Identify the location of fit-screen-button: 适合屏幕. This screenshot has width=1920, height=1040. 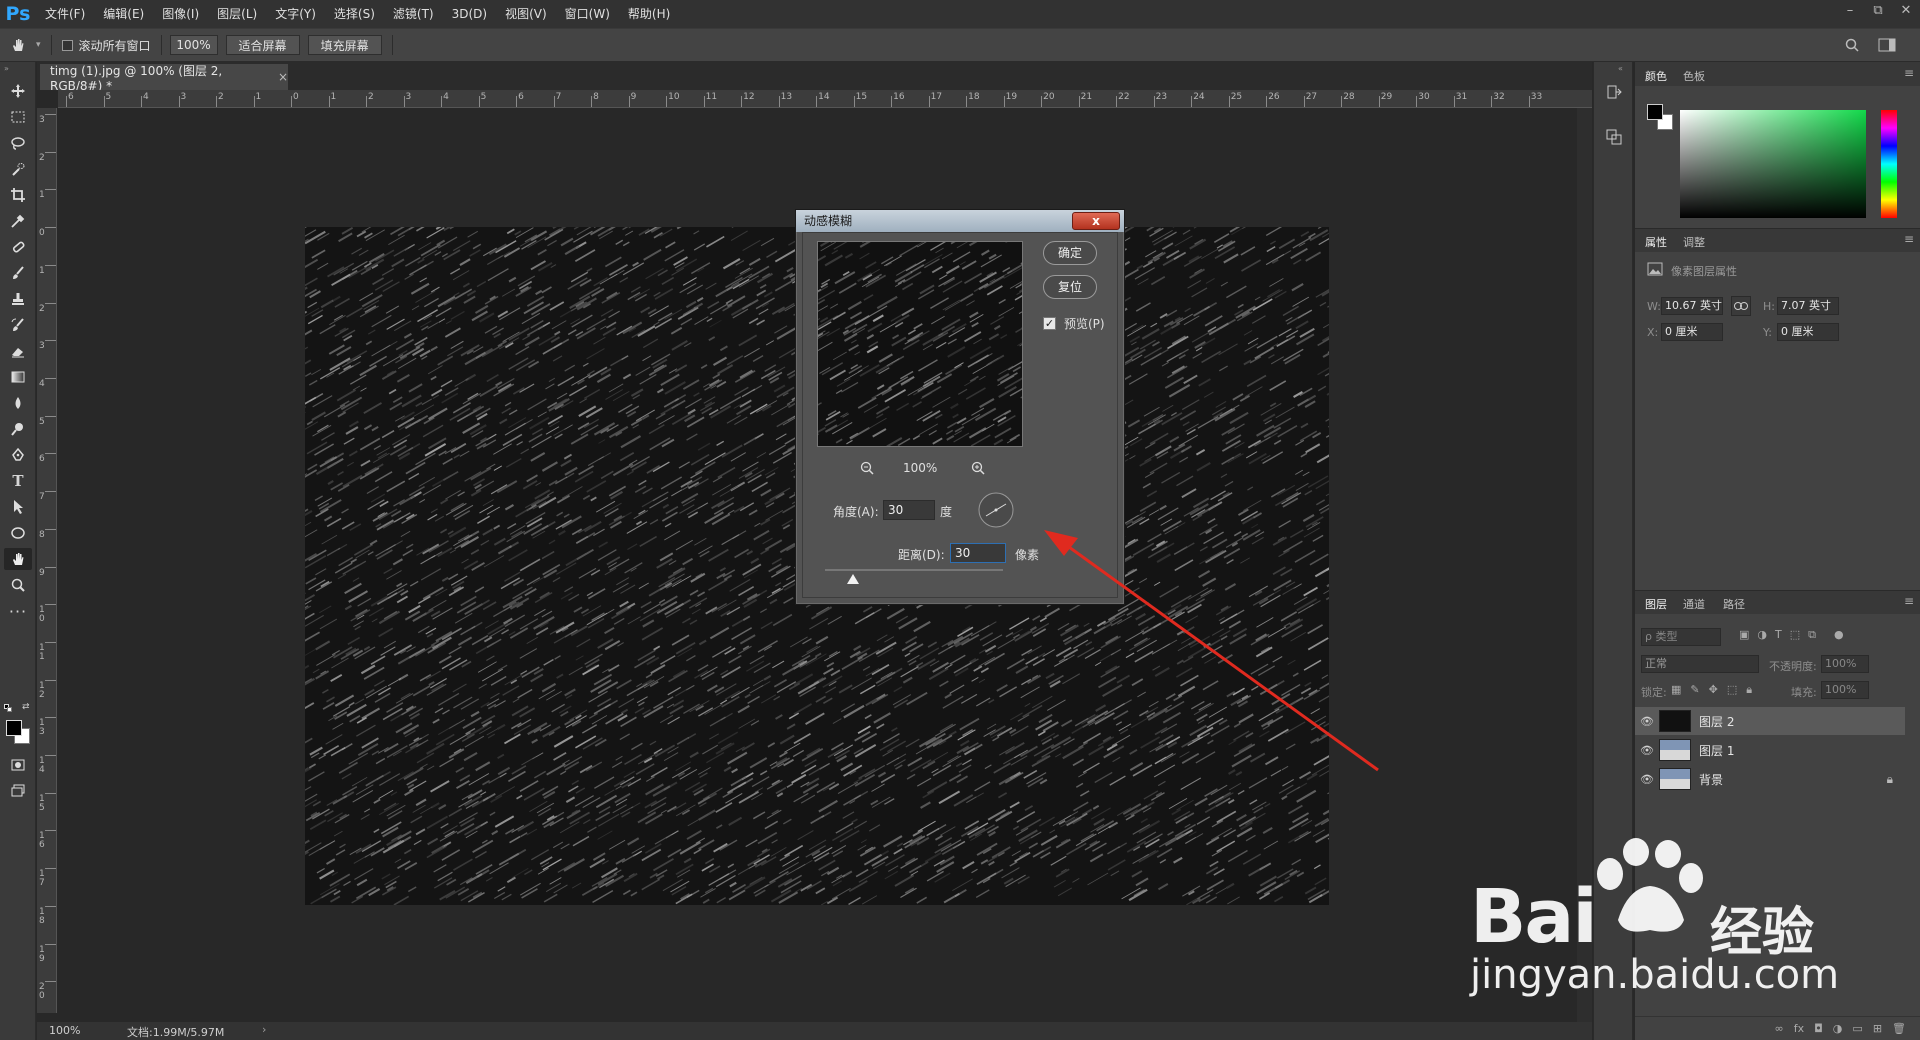
(262, 45).